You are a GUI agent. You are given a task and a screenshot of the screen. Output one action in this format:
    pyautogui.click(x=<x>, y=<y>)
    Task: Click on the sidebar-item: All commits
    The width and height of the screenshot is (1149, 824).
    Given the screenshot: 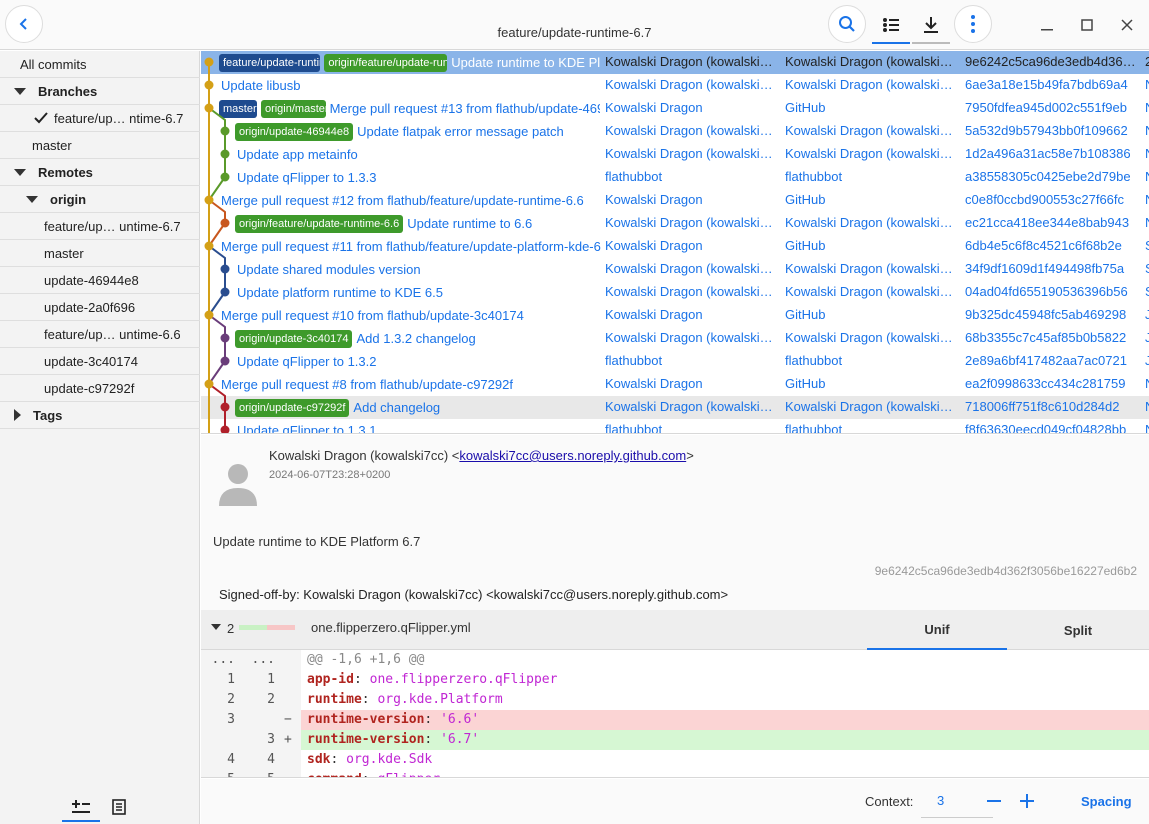 What is the action you would take?
    pyautogui.click(x=100, y=64)
    